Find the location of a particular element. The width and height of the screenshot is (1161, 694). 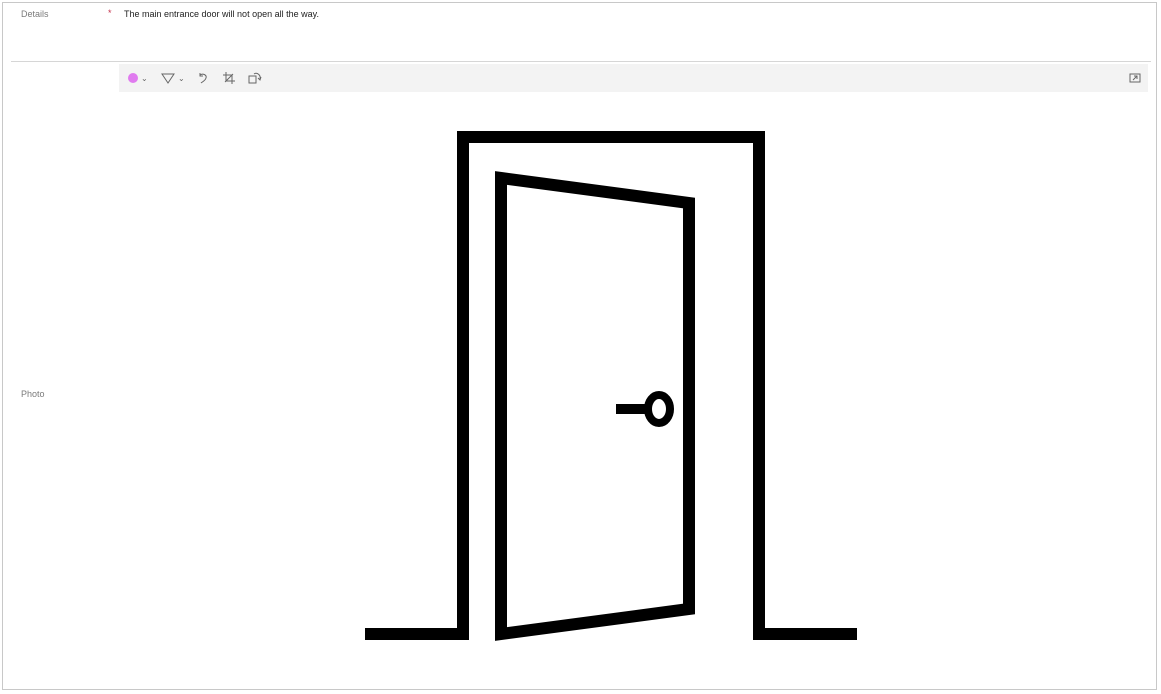

door-knob is located at coordinates (659, 409).